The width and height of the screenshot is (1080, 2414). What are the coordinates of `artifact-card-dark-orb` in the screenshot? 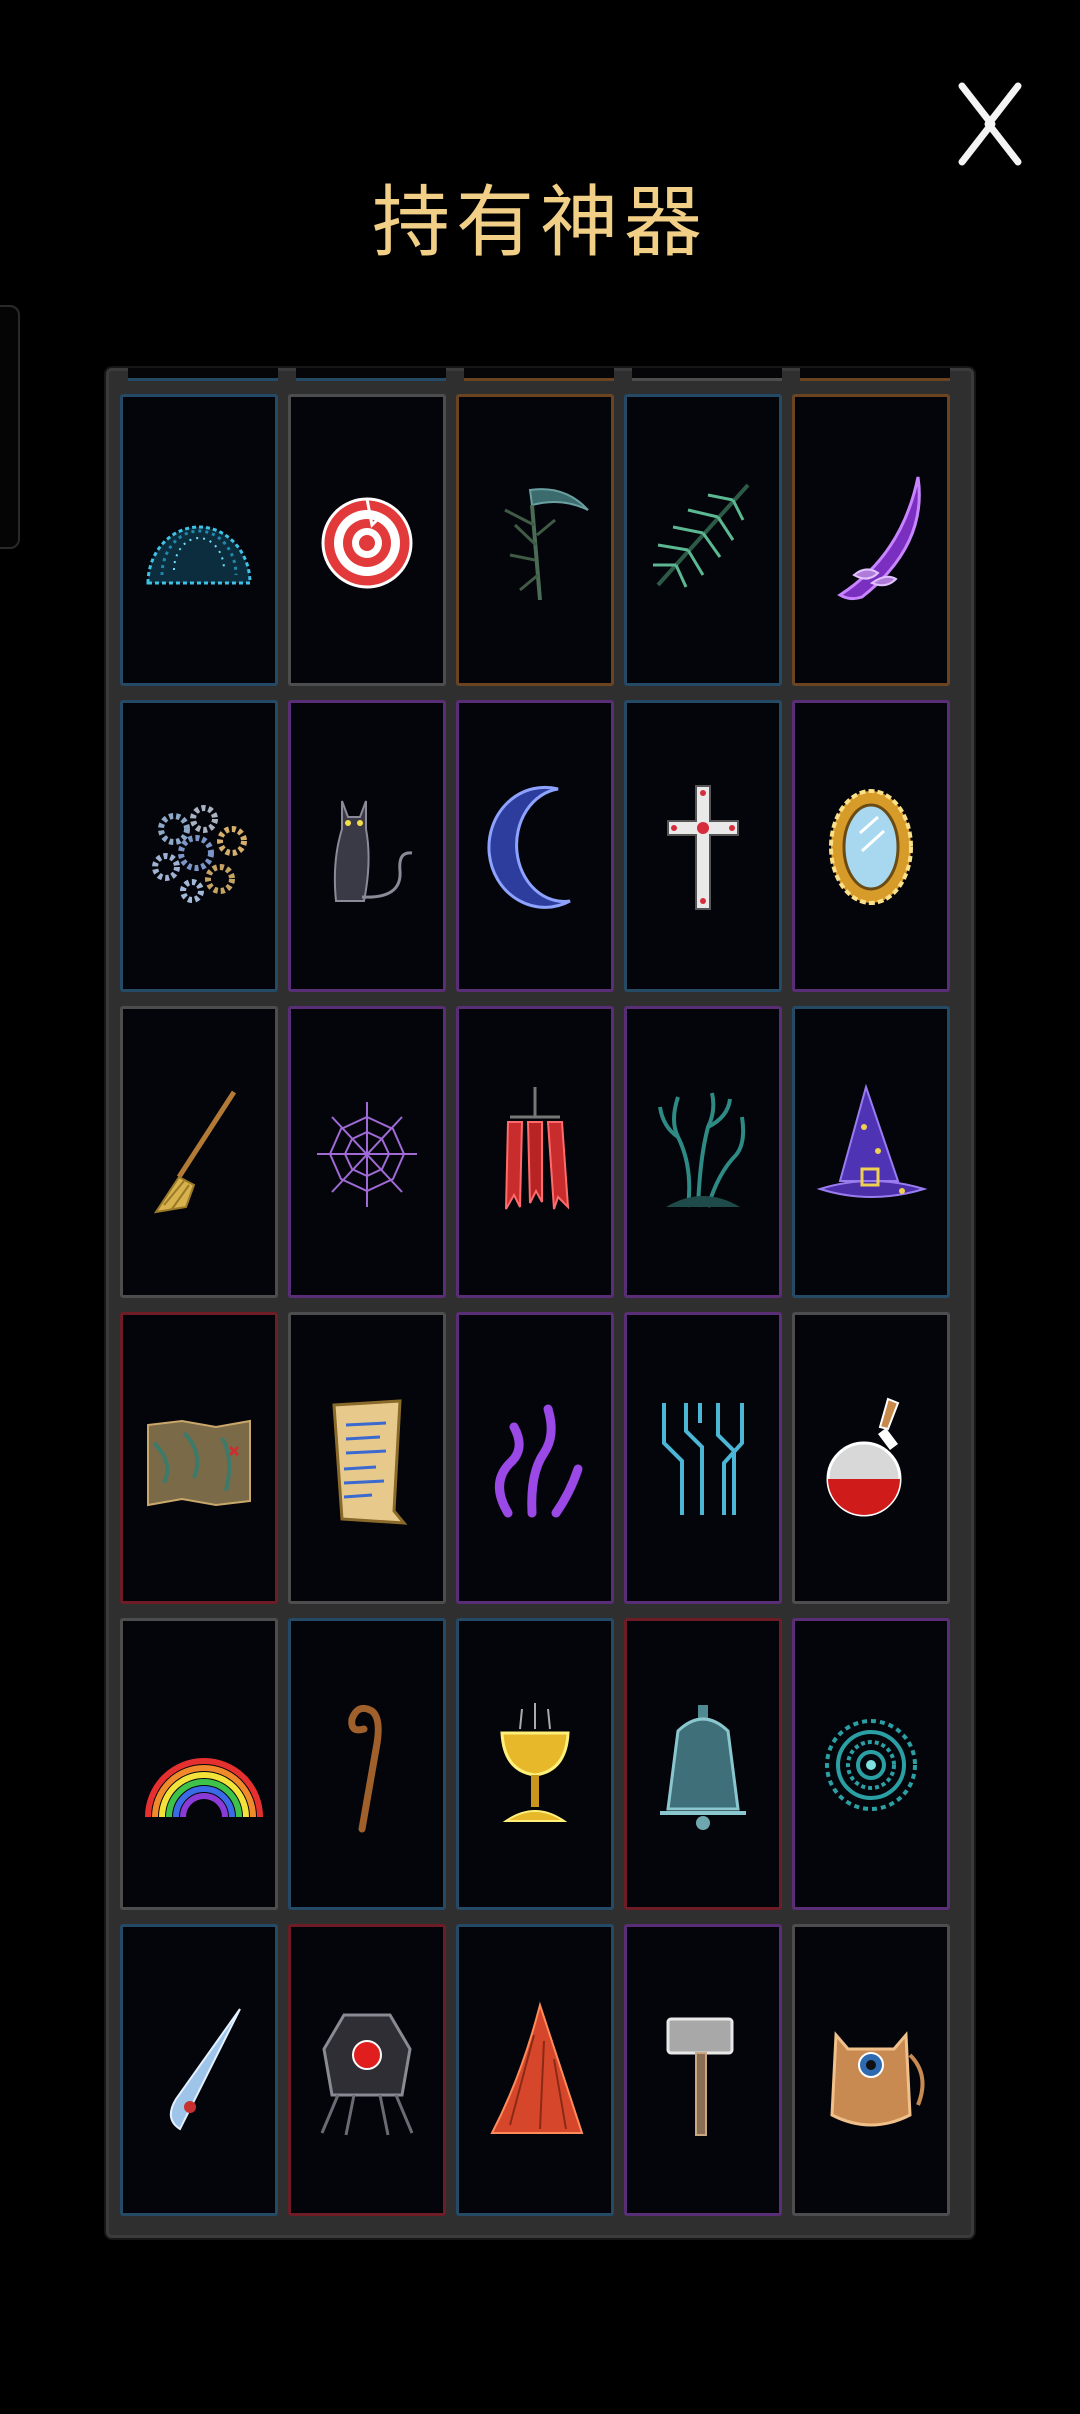 It's located at (199, 540).